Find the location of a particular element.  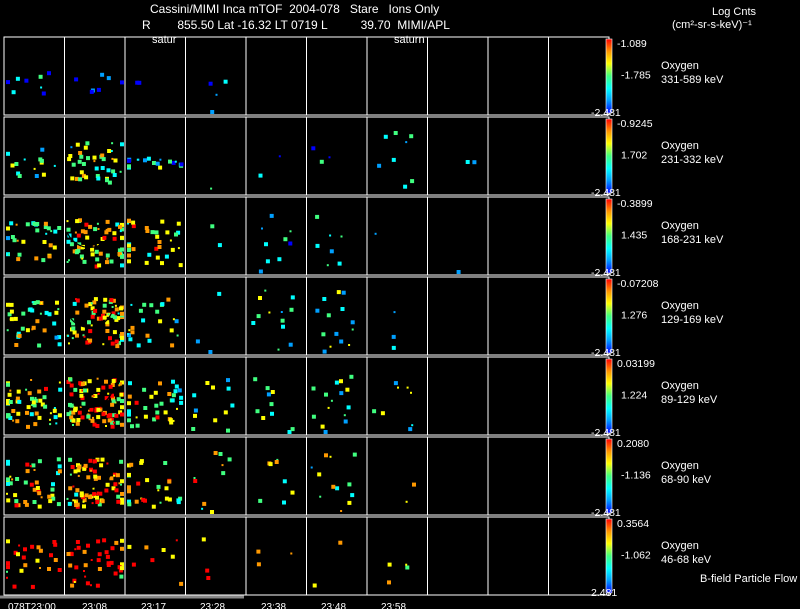

frame-r3-c3 is located at coordinates (216, 316).